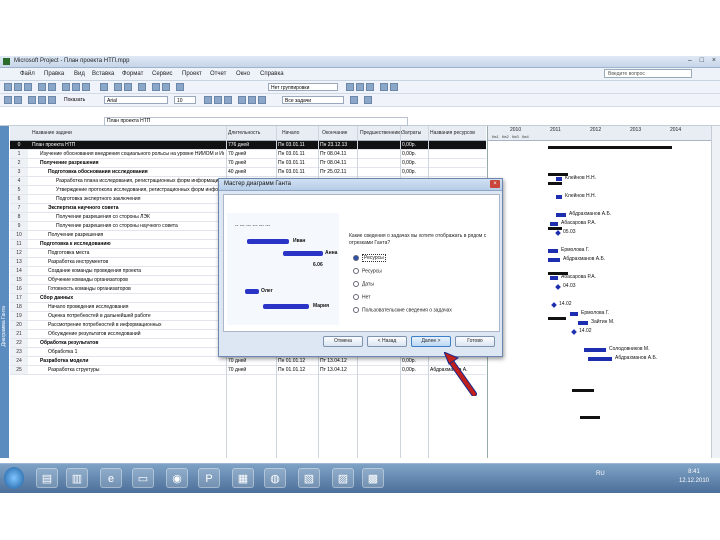 This screenshot has width=720, height=540. I want to click on open-icon, so click(18, 87).